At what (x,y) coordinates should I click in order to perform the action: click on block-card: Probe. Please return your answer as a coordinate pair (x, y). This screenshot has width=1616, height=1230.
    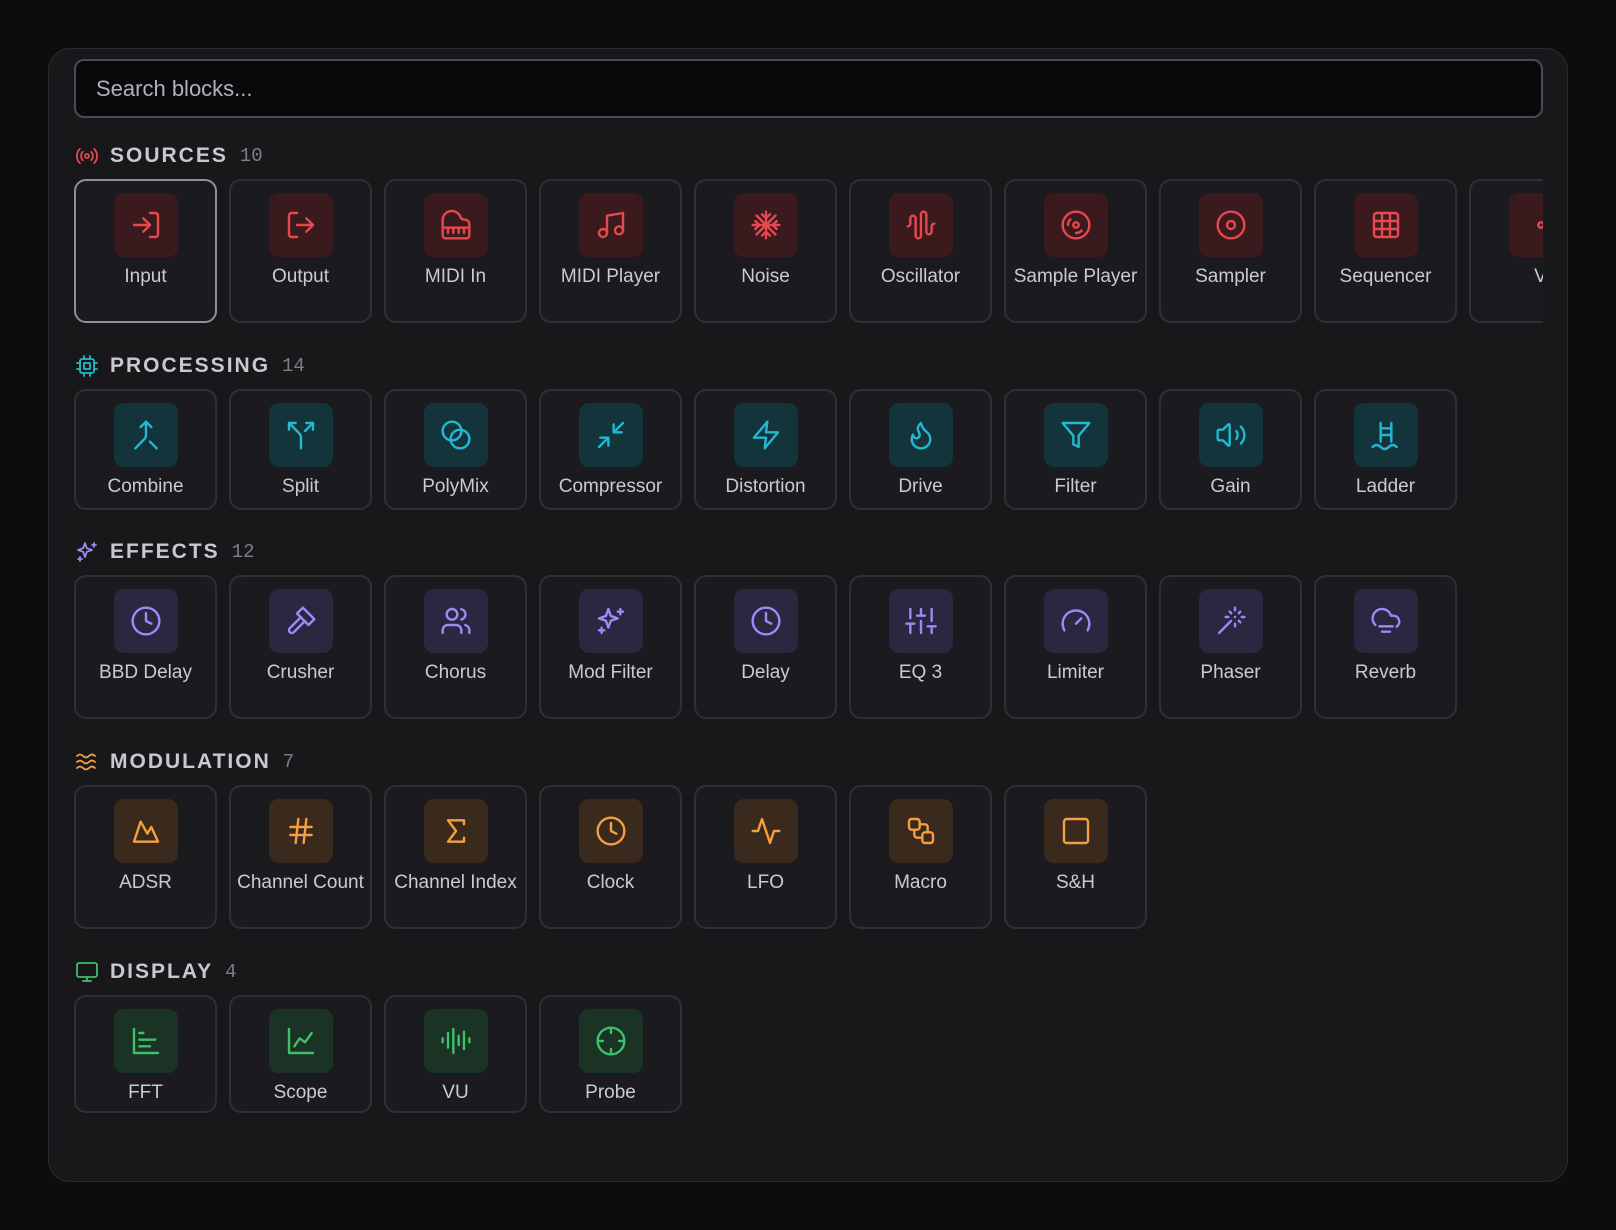
    Looking at the image, I should click on (610, 1054).